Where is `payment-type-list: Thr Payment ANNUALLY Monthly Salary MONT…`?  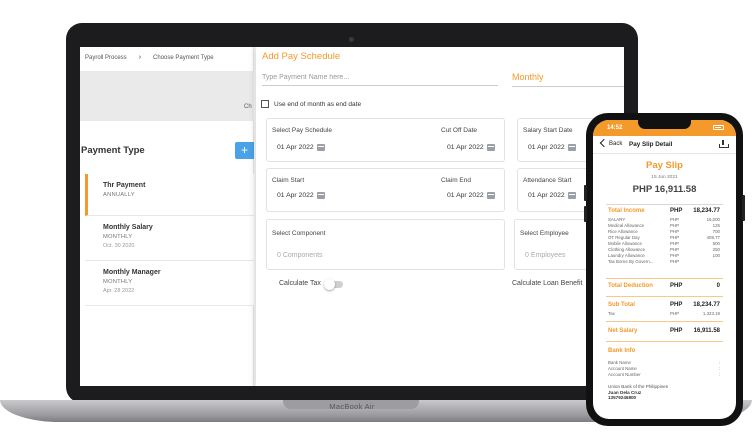
payment-type-list: Thr Payment ANNUALLY Monthly Salary MONT… is located at coordinates (169, 240).